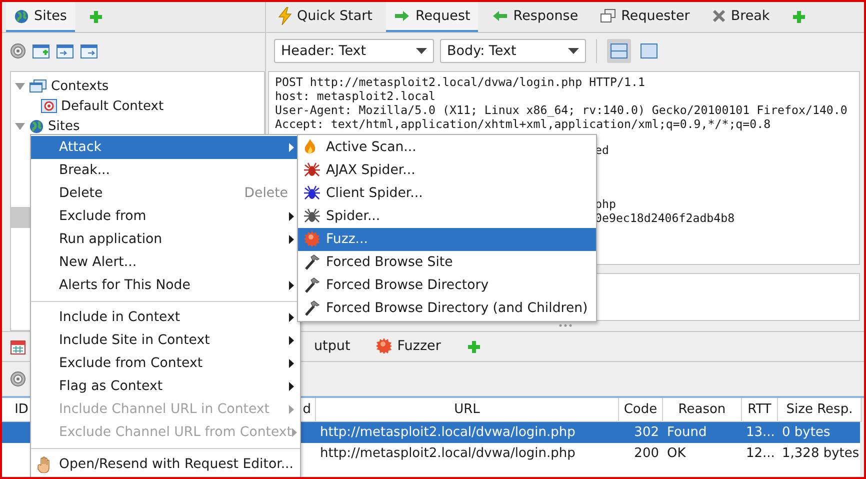 The height and width of the screenshot is (479, 866). I want to click on request-line: User-Agent: Mozilla/5.0 (X11; Linux x86_64; rv:140.0) Gecko/20100101 Firefox/140.0, so click(561, 110).